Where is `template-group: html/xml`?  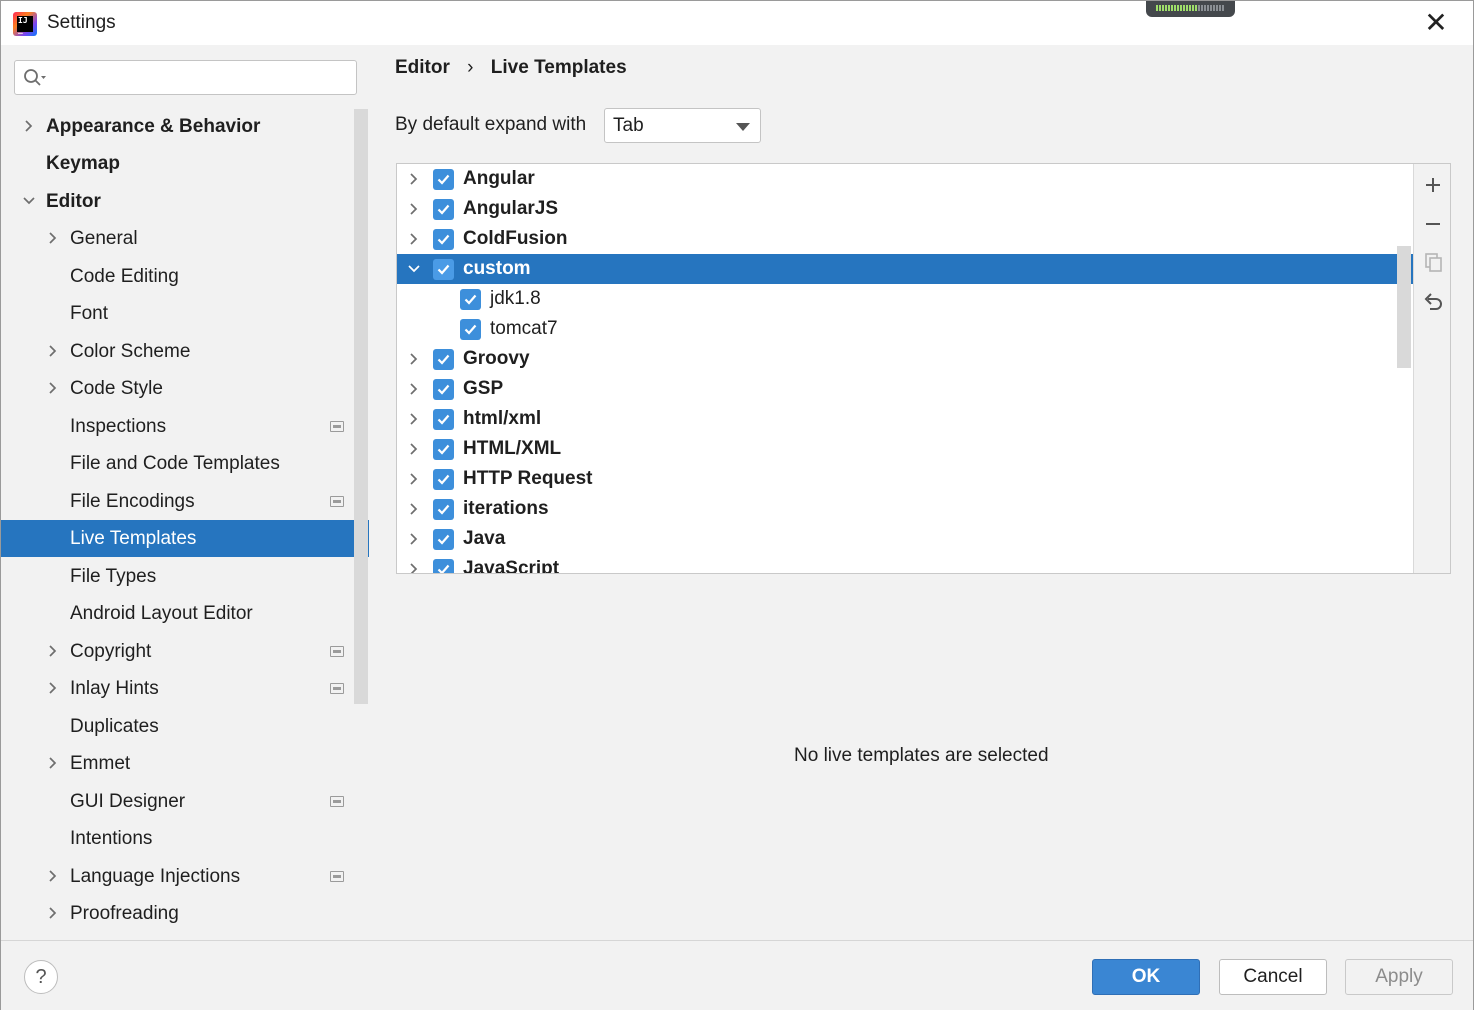 template-group: html/xml is located at coordinates (905, 419).